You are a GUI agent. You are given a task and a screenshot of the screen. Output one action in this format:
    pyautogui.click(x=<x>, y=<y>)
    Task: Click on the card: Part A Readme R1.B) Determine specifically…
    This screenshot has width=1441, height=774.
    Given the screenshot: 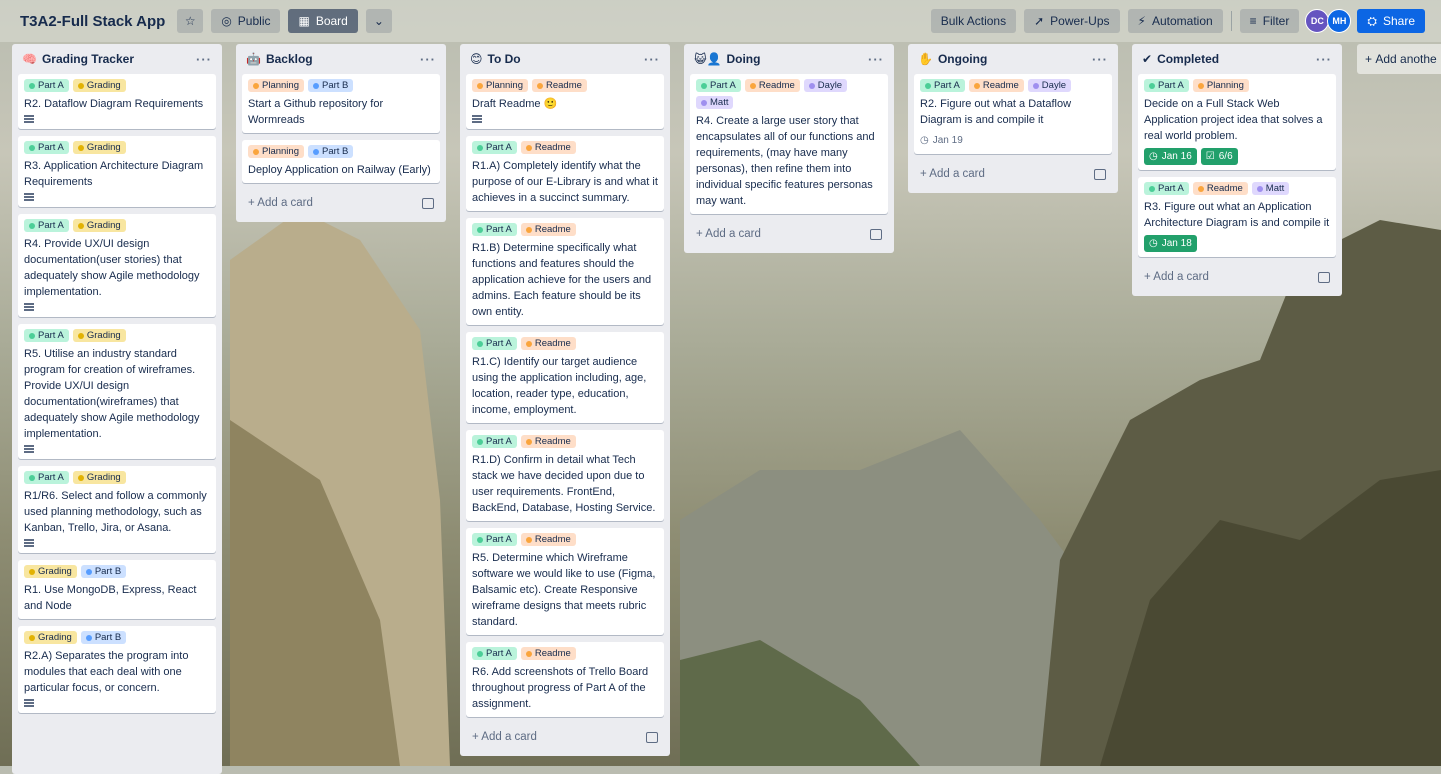 What is the action you would take?
    pyautogui.click(x=565, y=271)
    